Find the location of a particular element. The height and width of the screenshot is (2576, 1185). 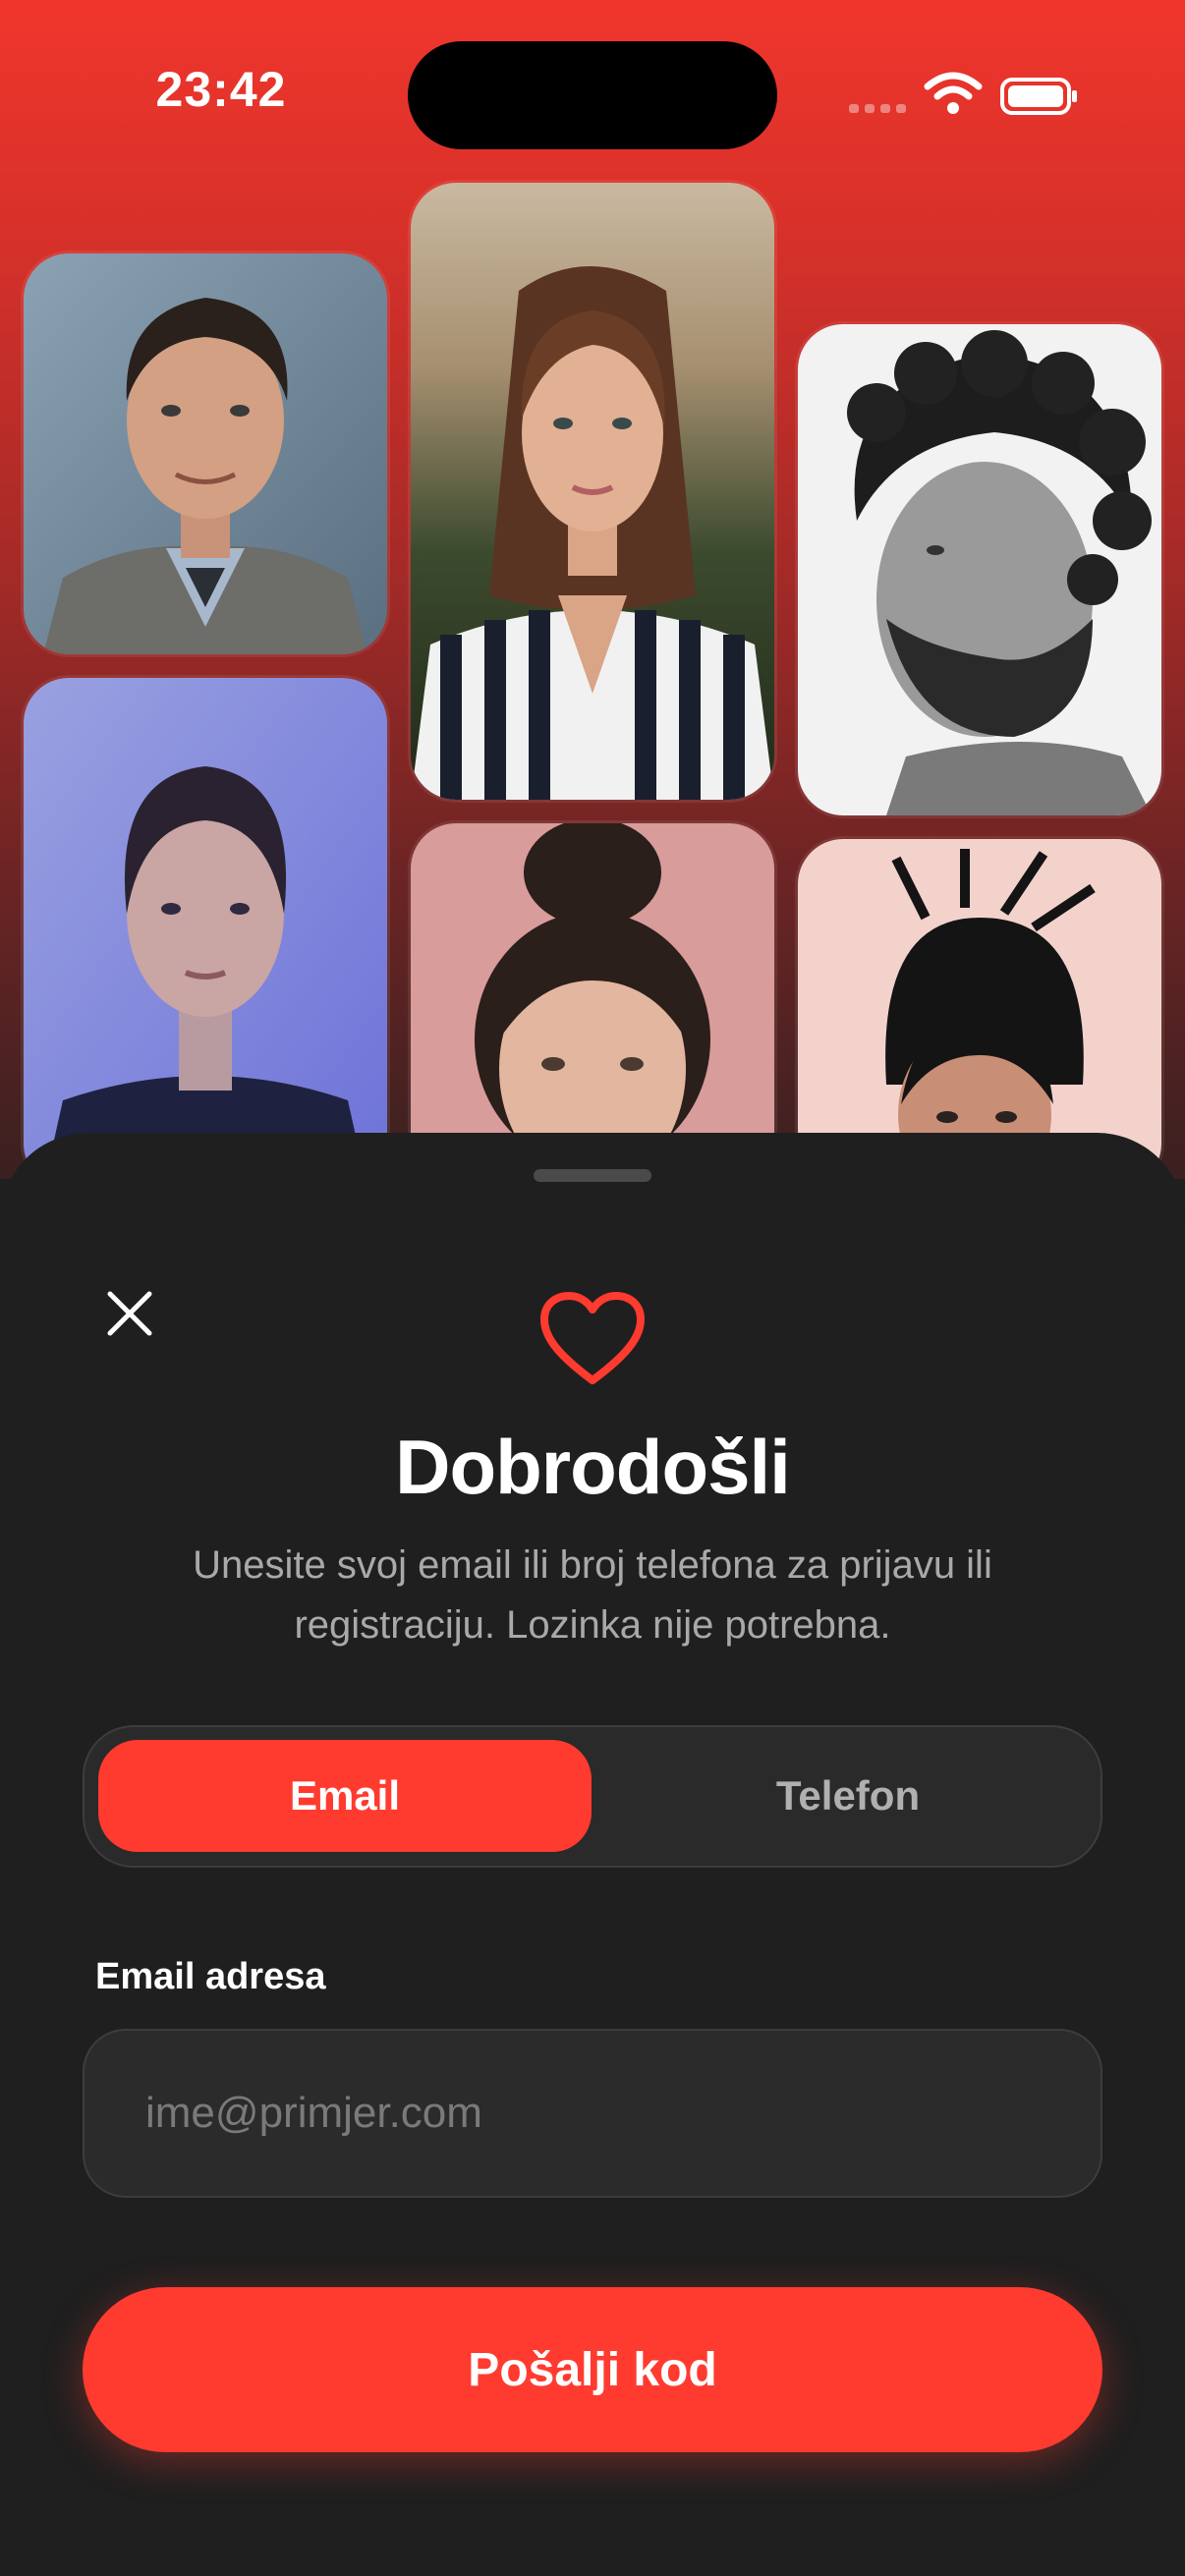

email-field-label: Email adresa is located at coordinates (211, 1976).